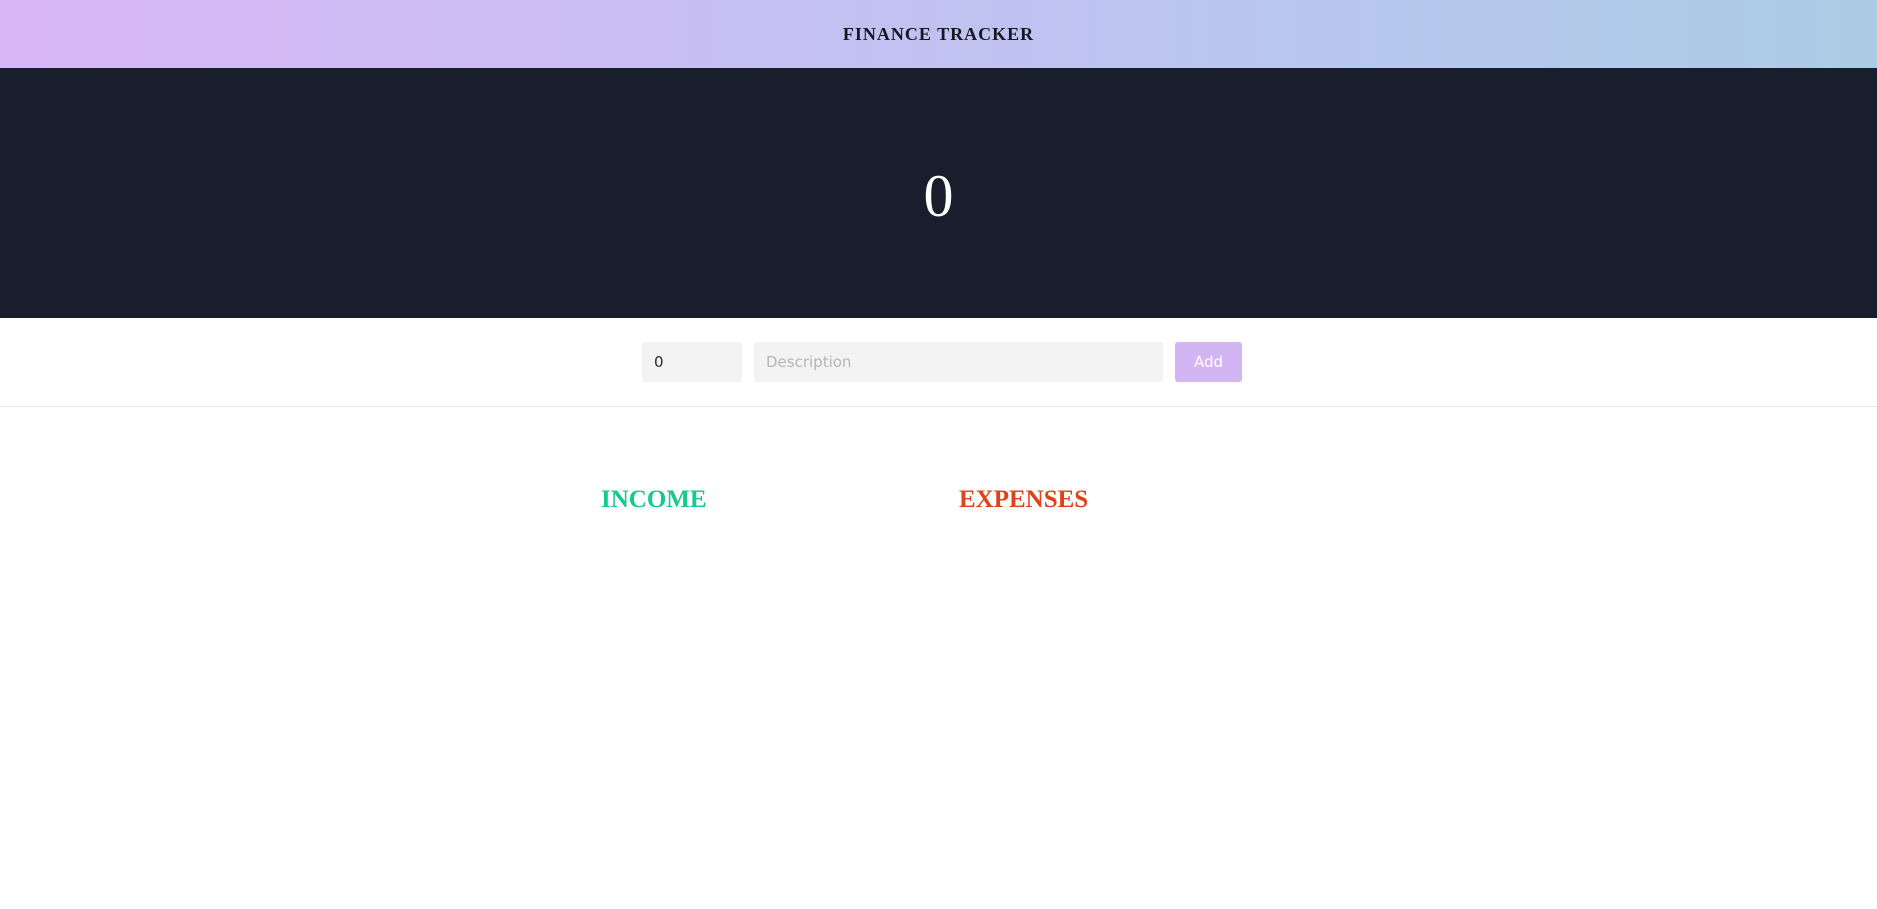  Describe the element at coordinates (1208, 362) in the screenshot. I see `add-button: Add` at that location.